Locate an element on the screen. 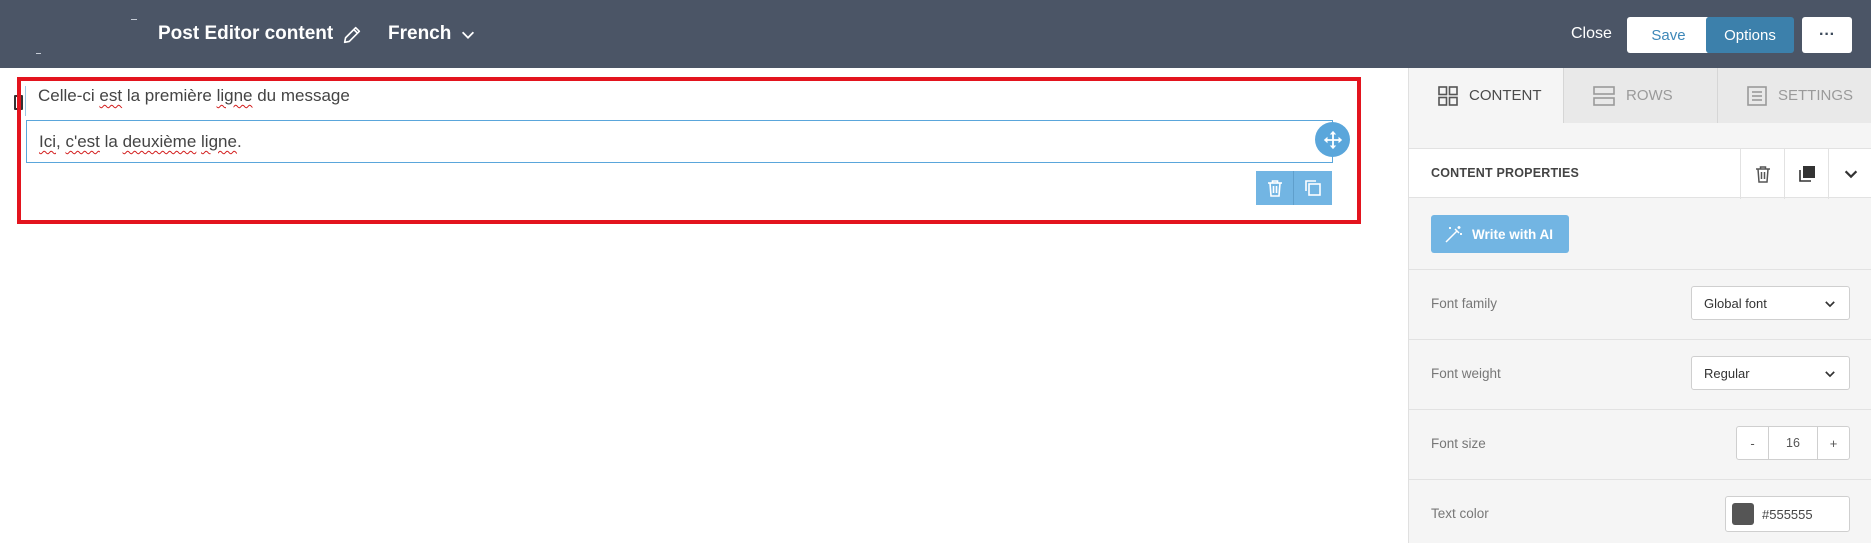 The height and width of the screenshot is (549, 1871). color-swatch is located at coordinates (1743, 514).